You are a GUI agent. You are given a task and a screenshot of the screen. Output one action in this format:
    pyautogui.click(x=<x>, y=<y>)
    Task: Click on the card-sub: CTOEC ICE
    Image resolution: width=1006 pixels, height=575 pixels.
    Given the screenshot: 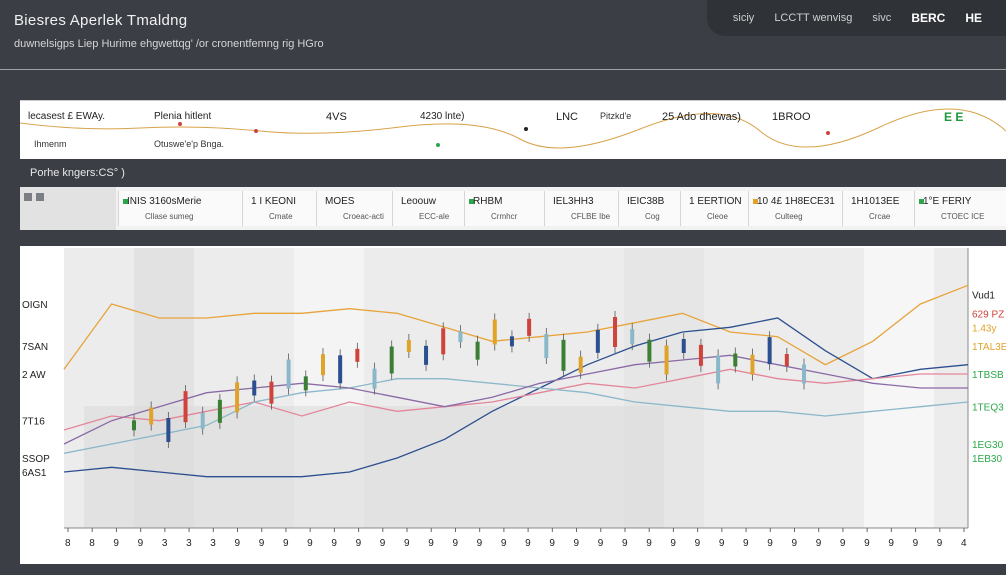 What is the action you would take?
    pyautogui.click(x=963, y=216)
    